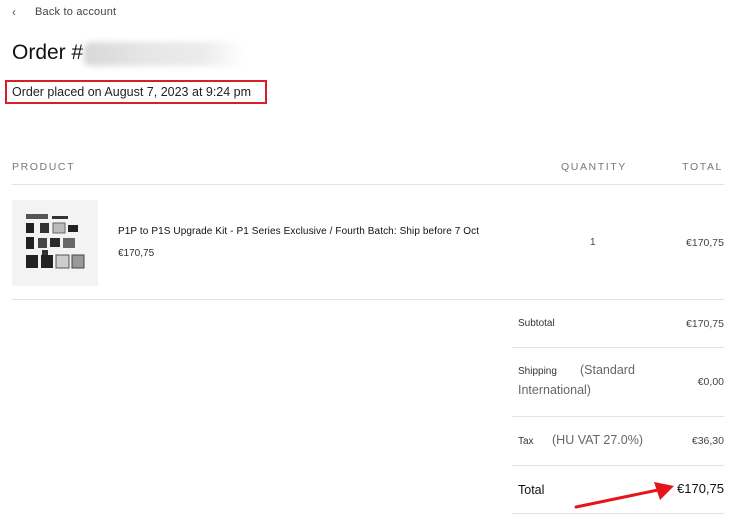 The height and width of the screenshot is (521, 745). What do you see at coordinates (707, 441) in the screenshot?
I see `tax-value: €36,30` at bounding box center [707, 441].